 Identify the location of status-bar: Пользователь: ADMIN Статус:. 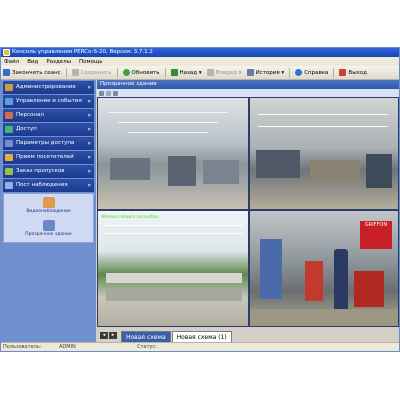
(200, 346).